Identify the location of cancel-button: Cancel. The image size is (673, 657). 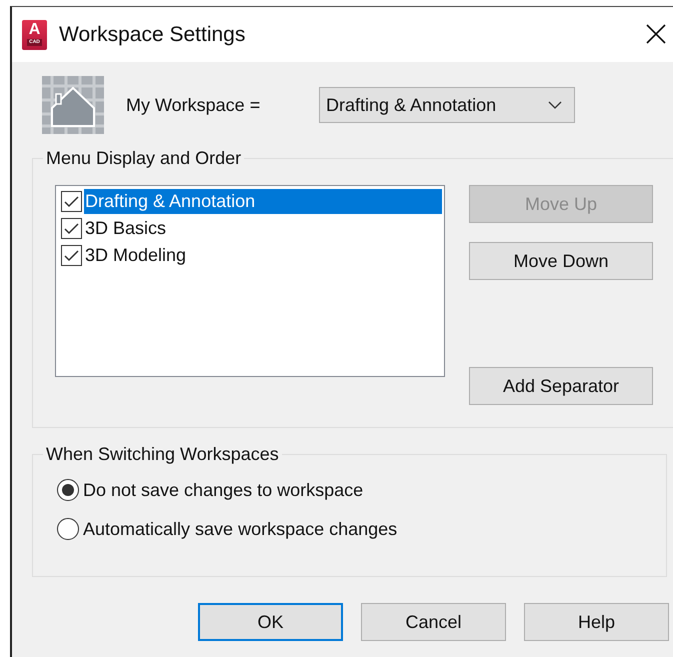
(433, 622).